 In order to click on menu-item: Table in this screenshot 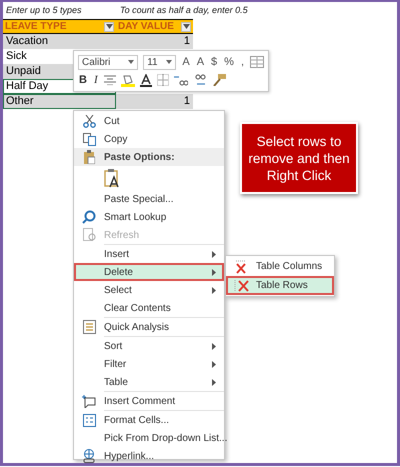, I will do `click(149, 382)`.